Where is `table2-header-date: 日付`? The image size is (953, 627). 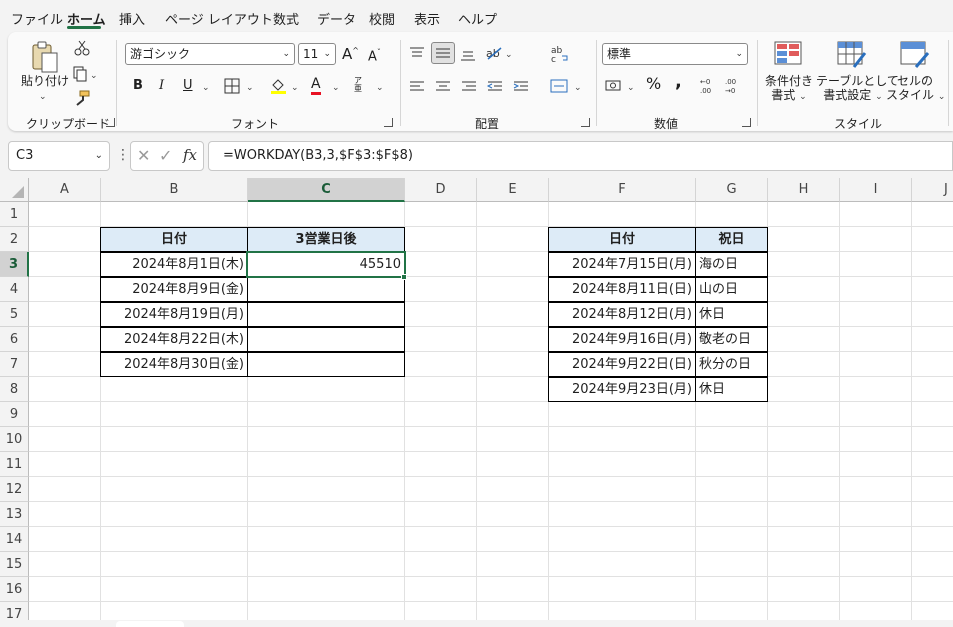 table2-header-date: 日付 is located at coordinates (622, 239).